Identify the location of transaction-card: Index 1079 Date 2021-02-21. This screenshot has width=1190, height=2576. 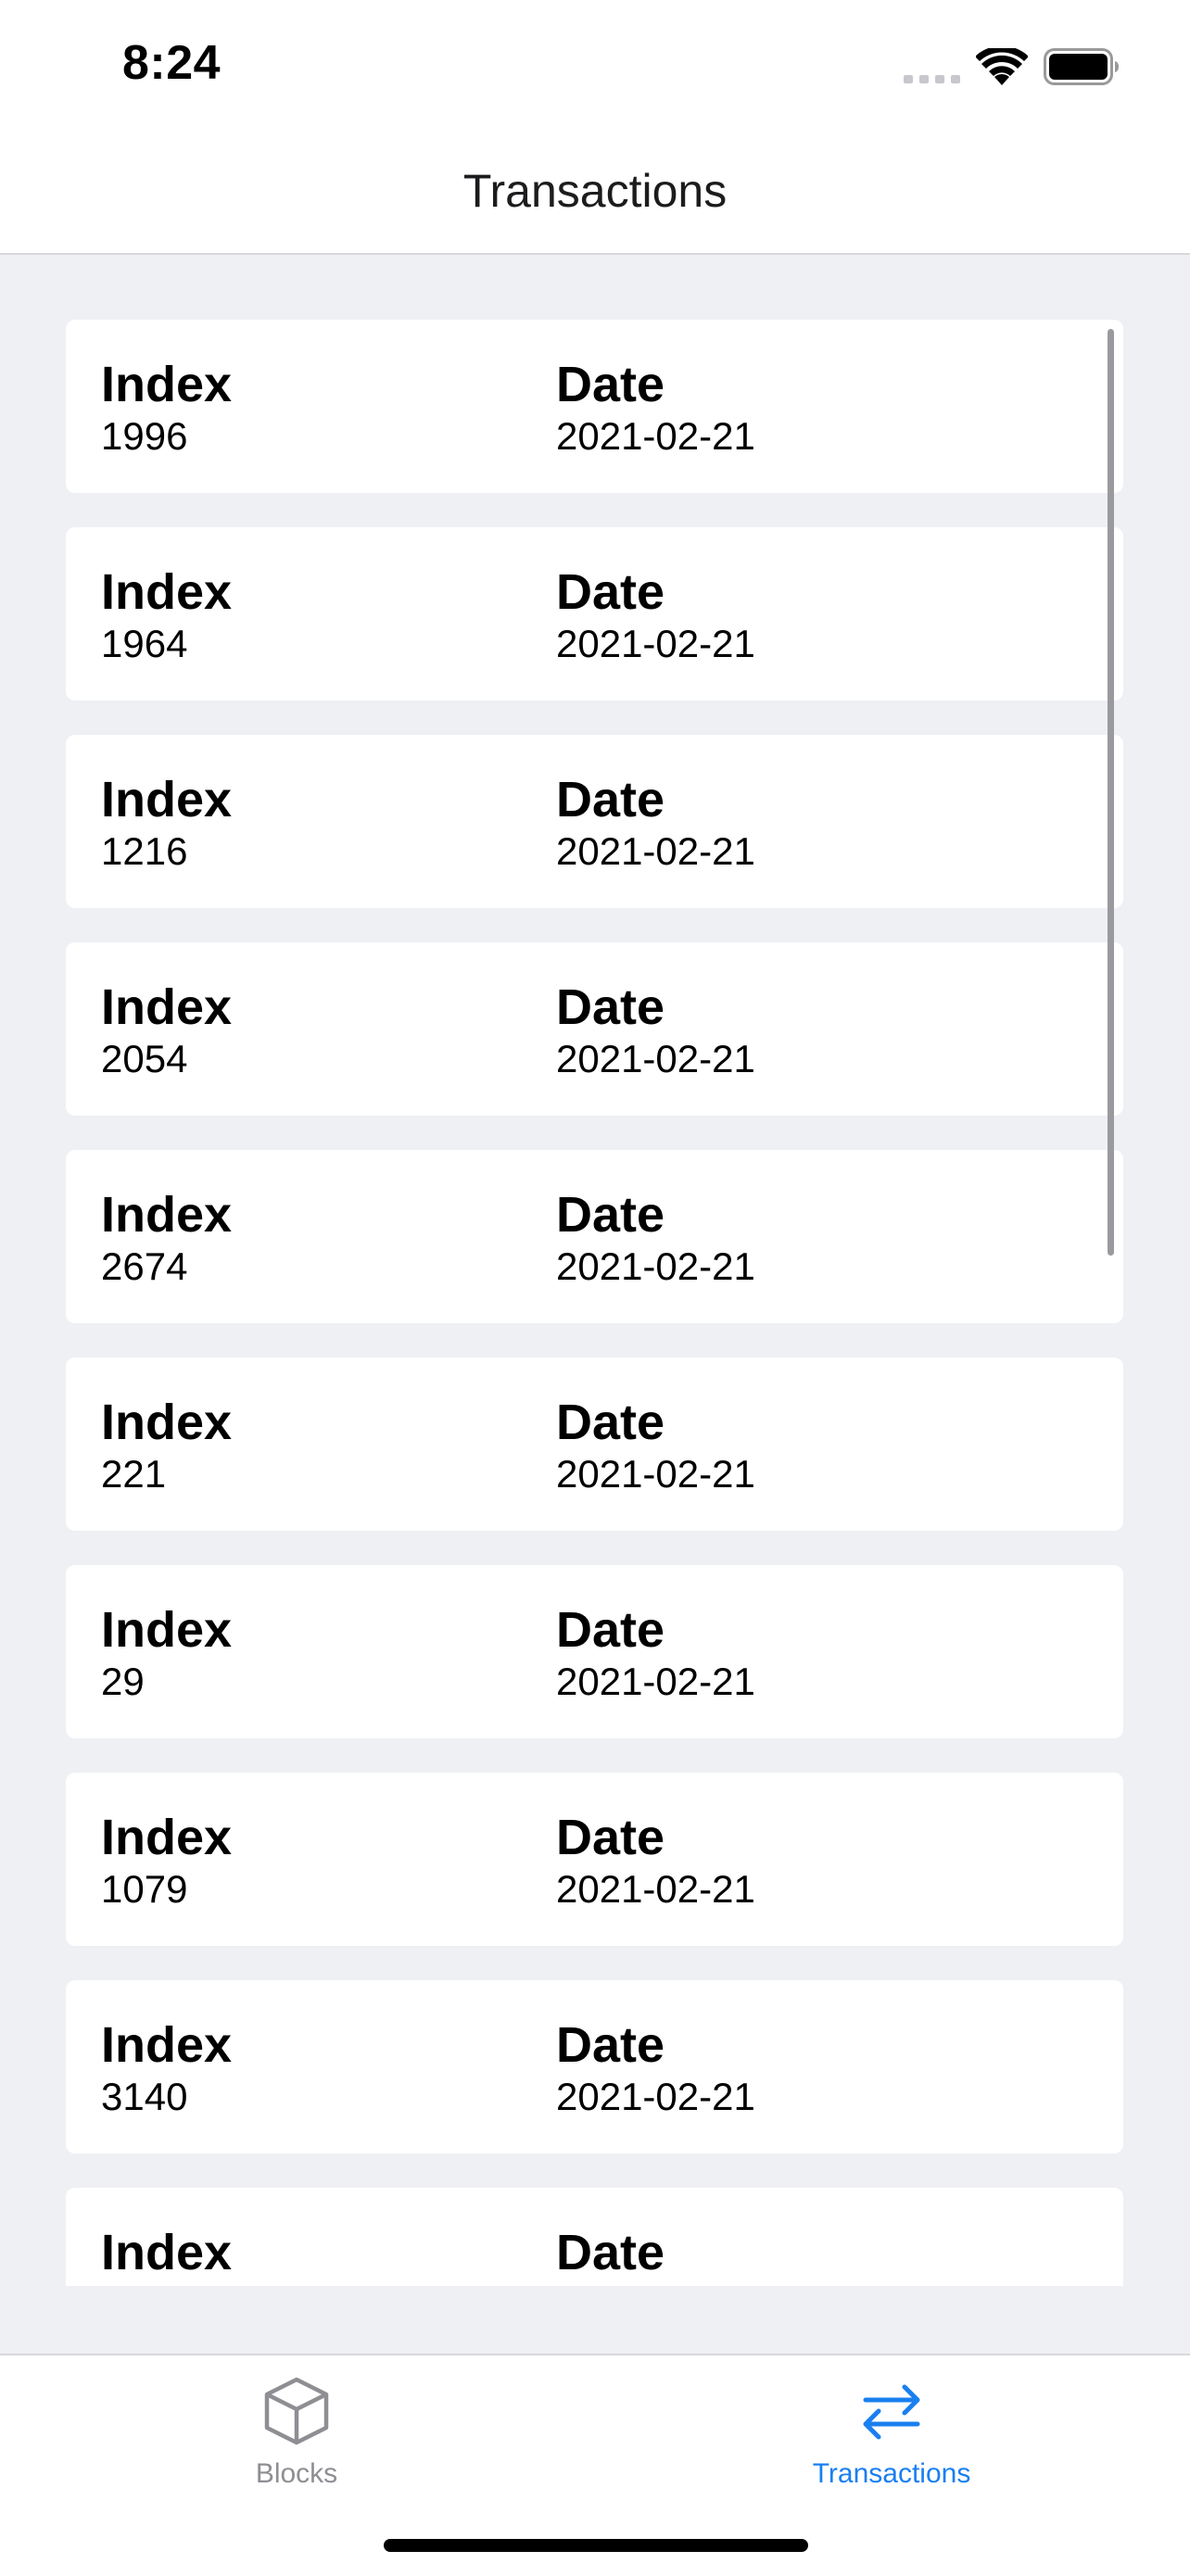
(594, 1859).